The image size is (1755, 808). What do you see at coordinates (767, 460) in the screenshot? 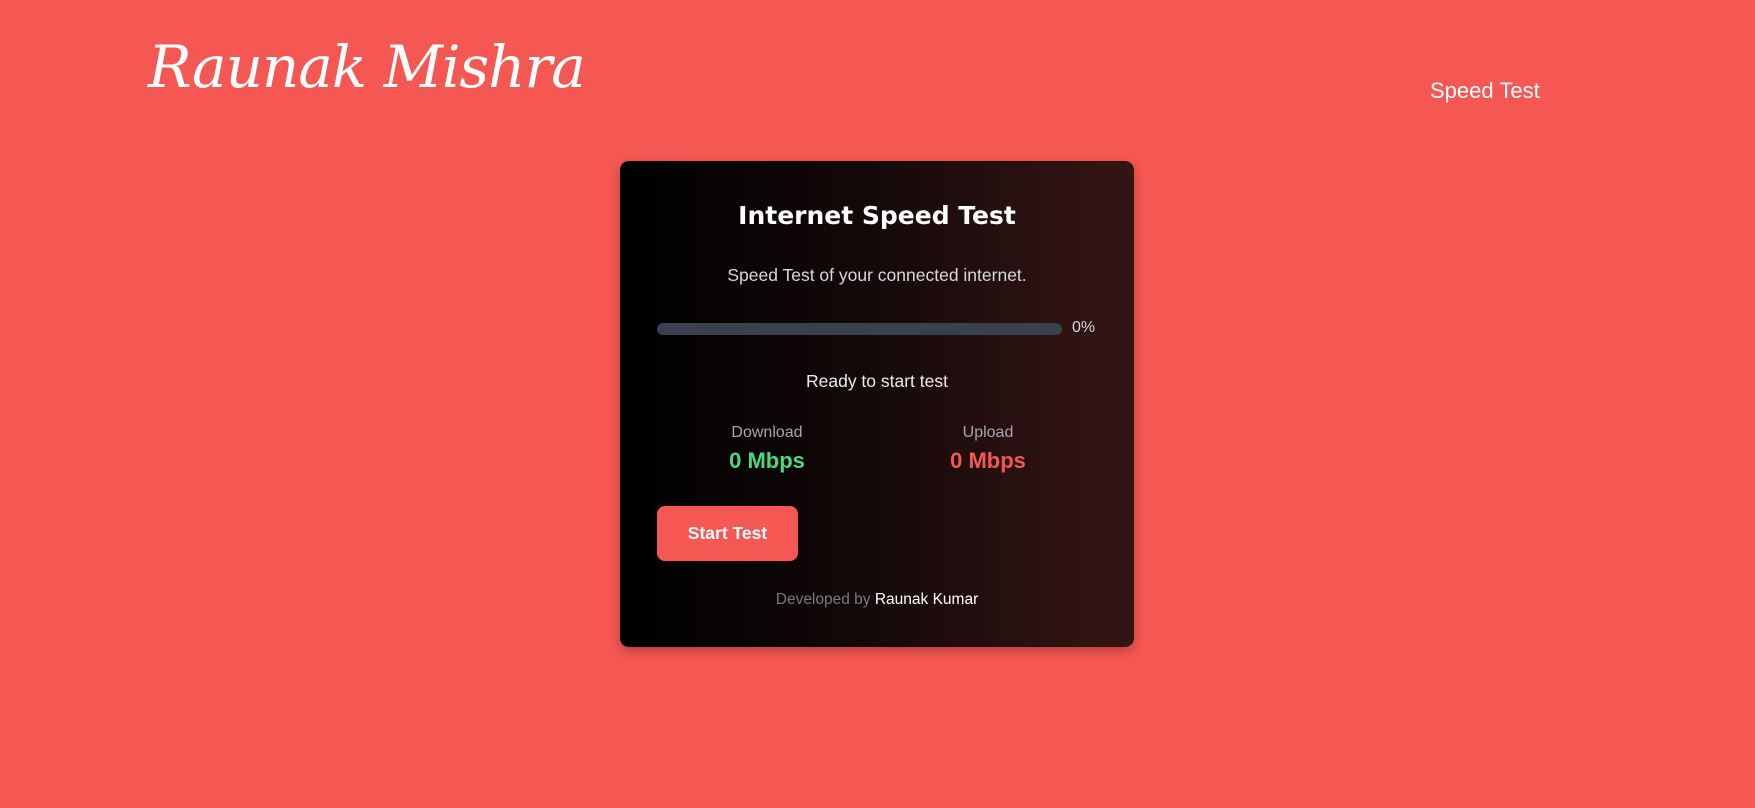
I see `download-value: 0 Mbps` at bounding box center [767, 460].